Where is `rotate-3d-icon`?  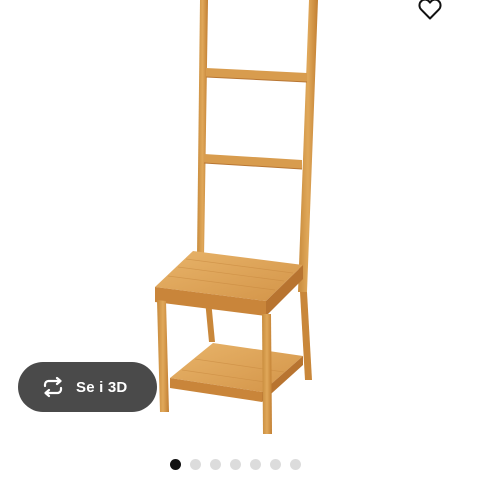 rotate-3d-icon is located at coordinates (53, 387).